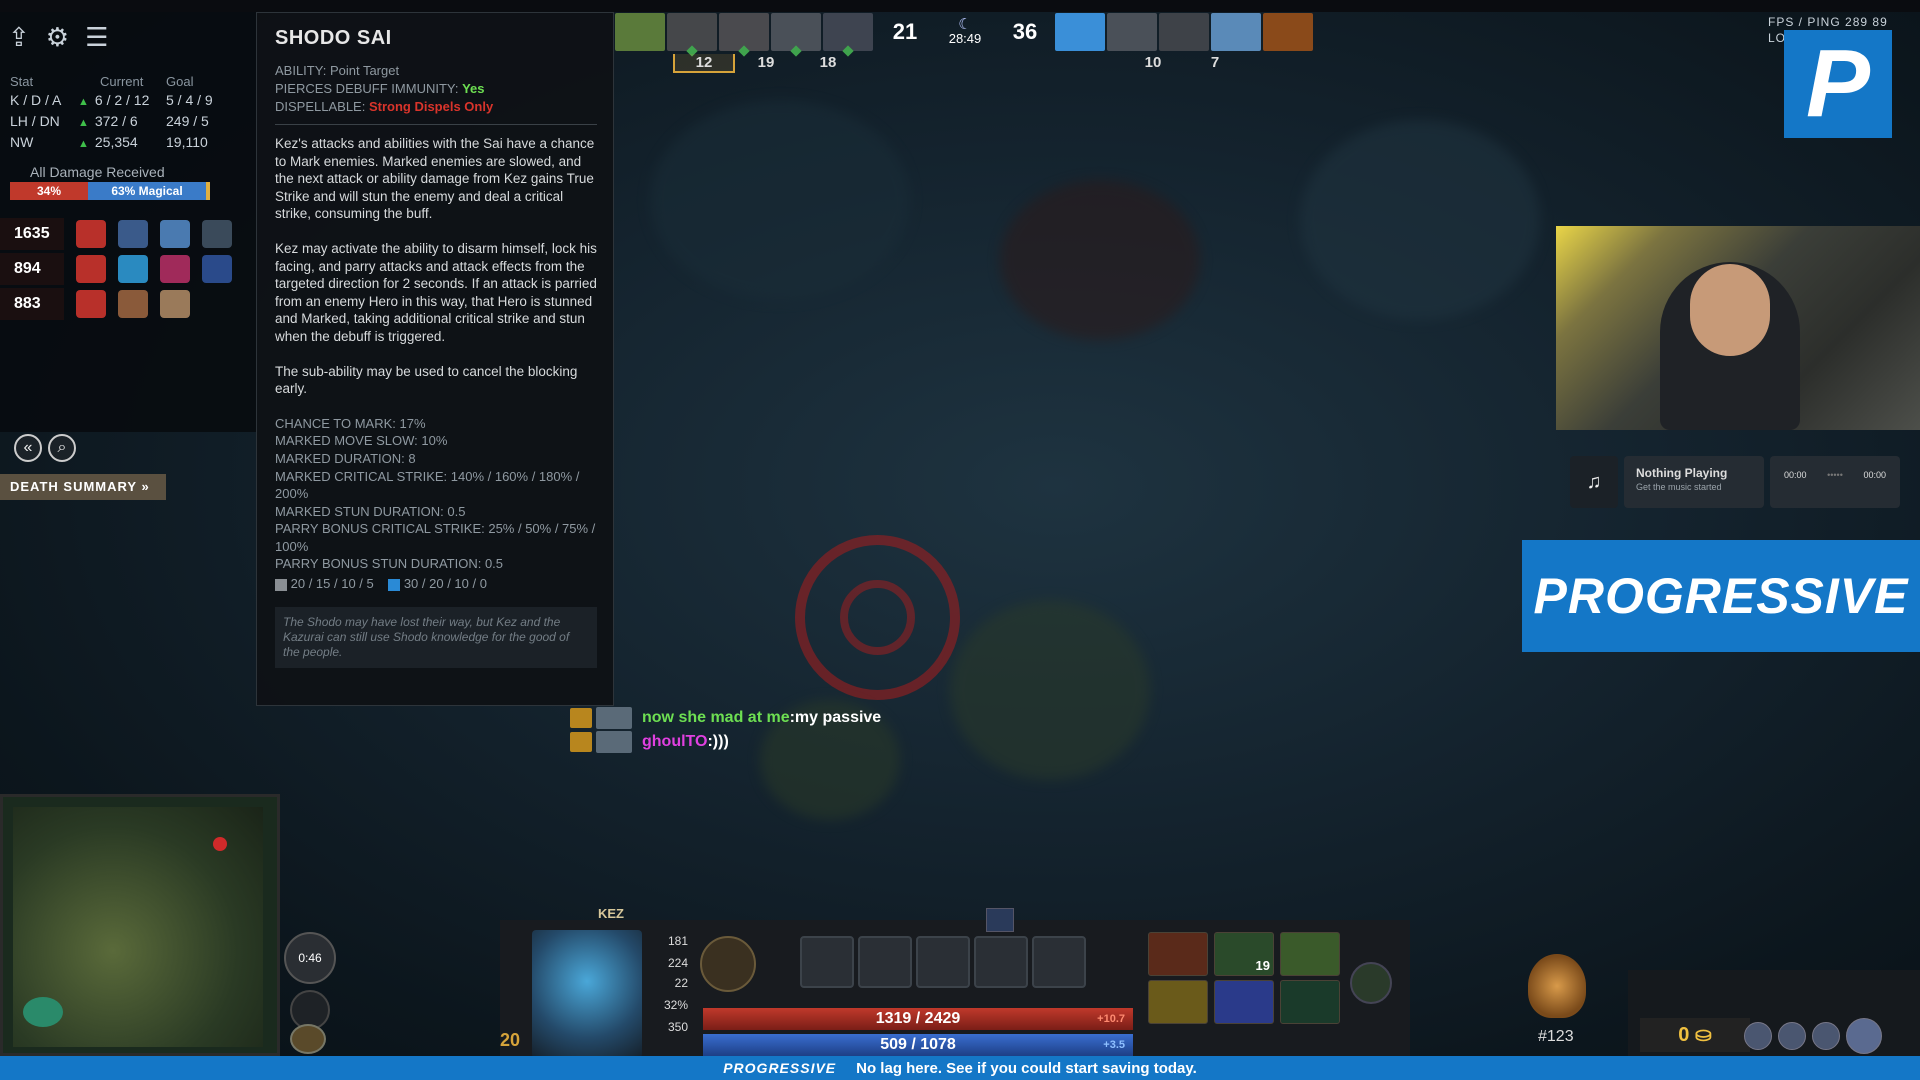  I want to click on speed-stat: 22, so click(681, 983).